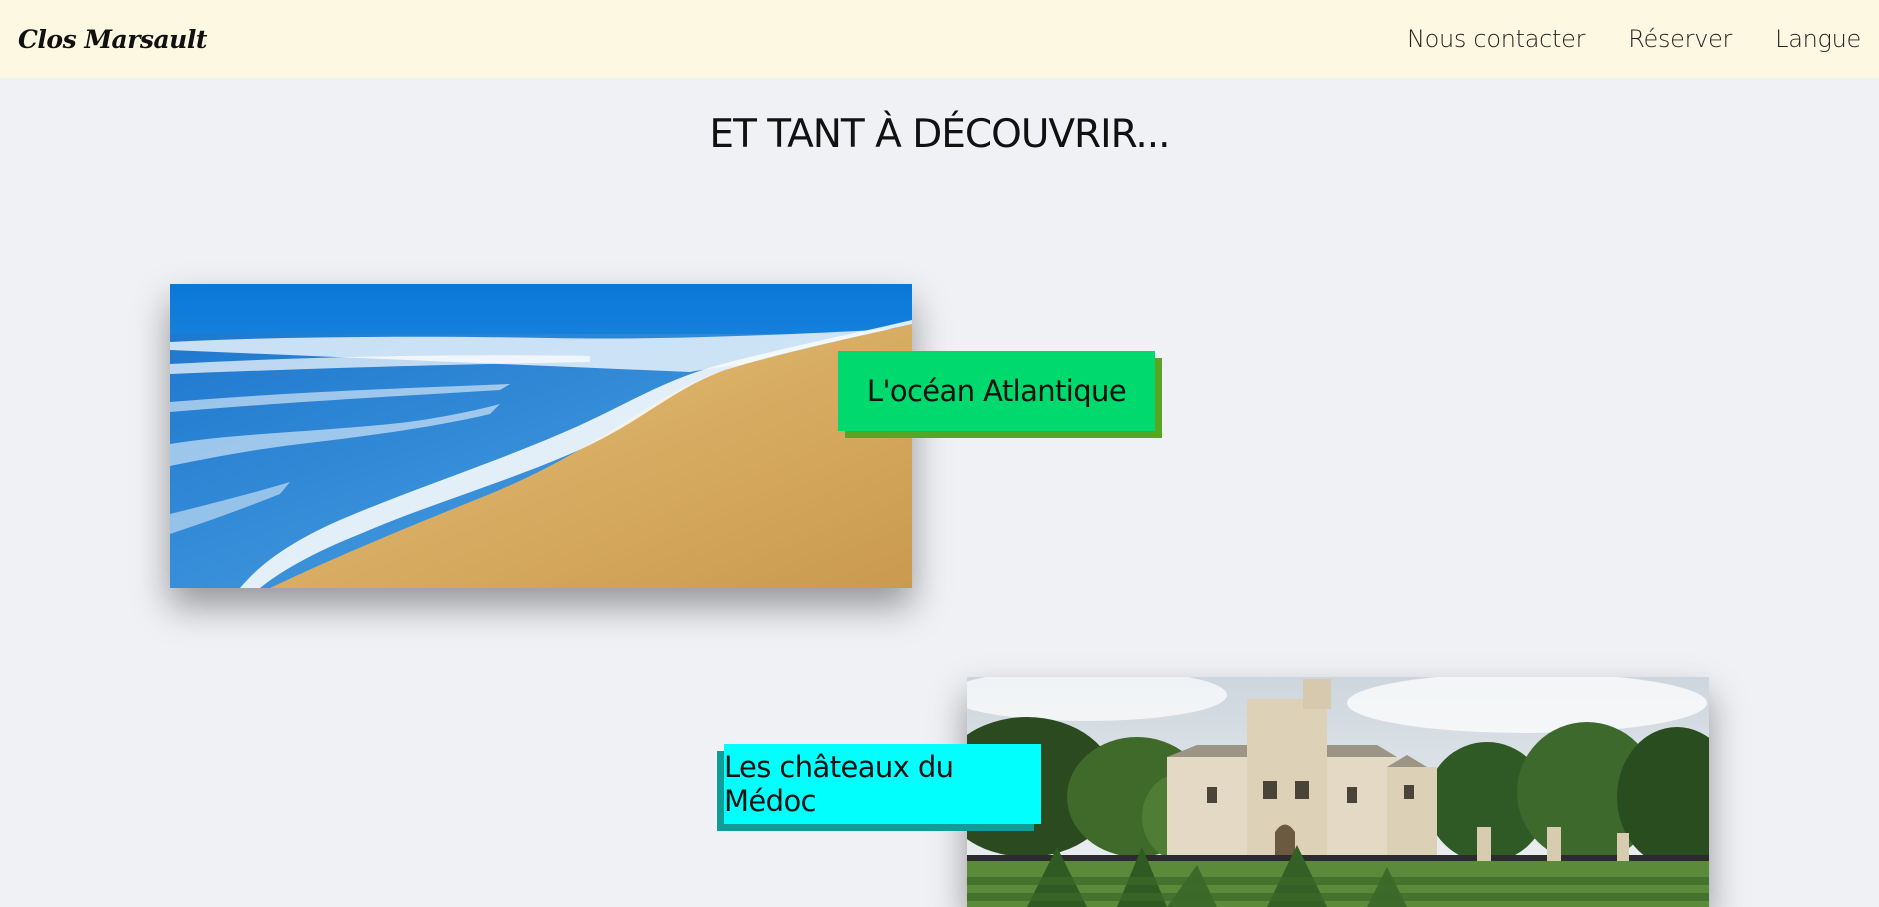 This screenshot has width=1879, height=907. I want to click on medoc-card-label: Les châteaux du Médoc, so click(882, 784).